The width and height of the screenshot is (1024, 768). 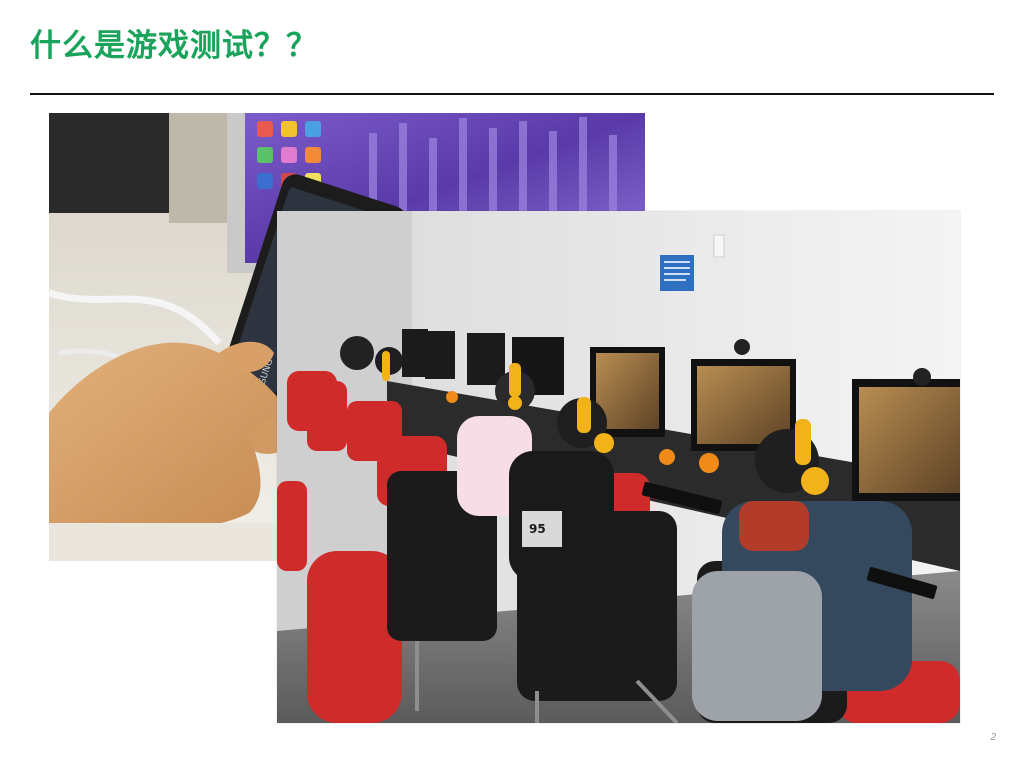 What do you see at coordinates (993, 737) in the screenshot?
I see `page-number: 2` at bounding box center [993, 737].